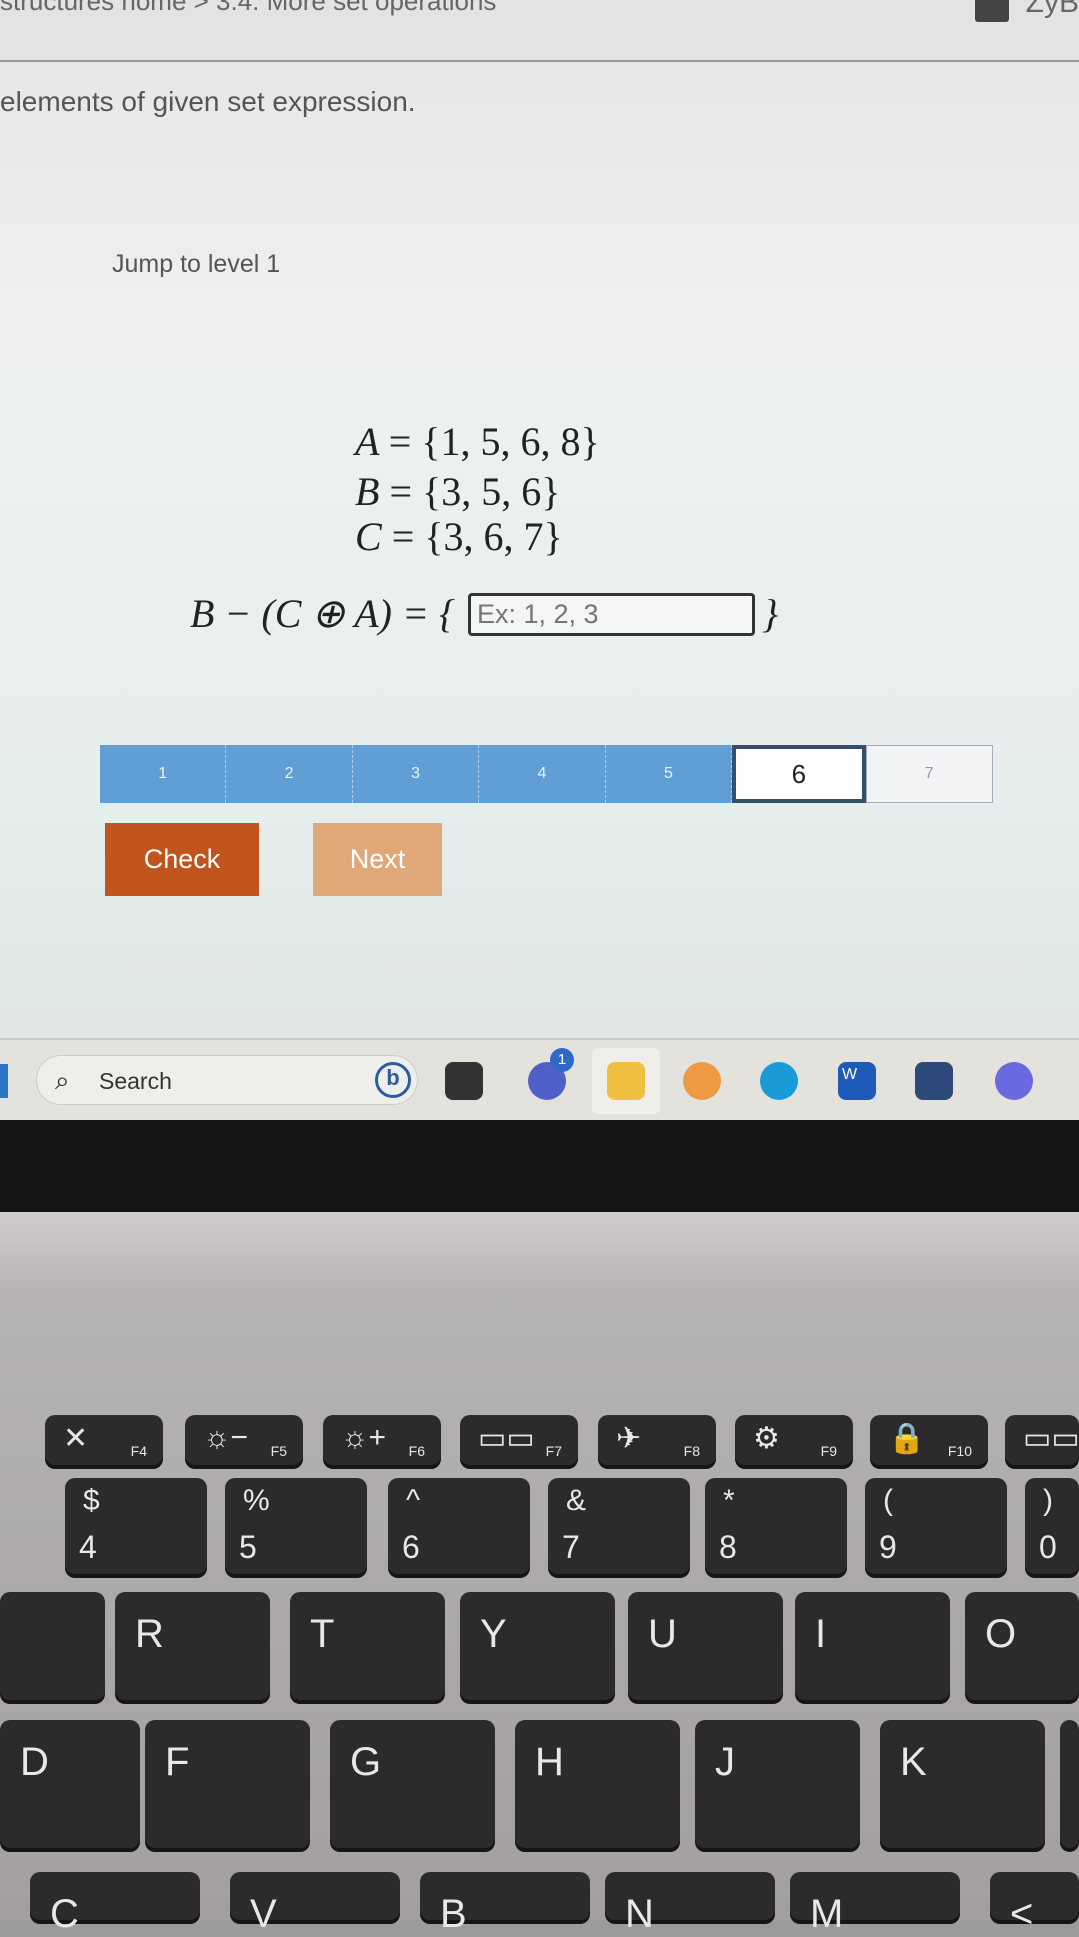  What do you see at coordinates (542, 774) in the screenshot?
I see `level-4: 4` at bounding box center [542, 774].